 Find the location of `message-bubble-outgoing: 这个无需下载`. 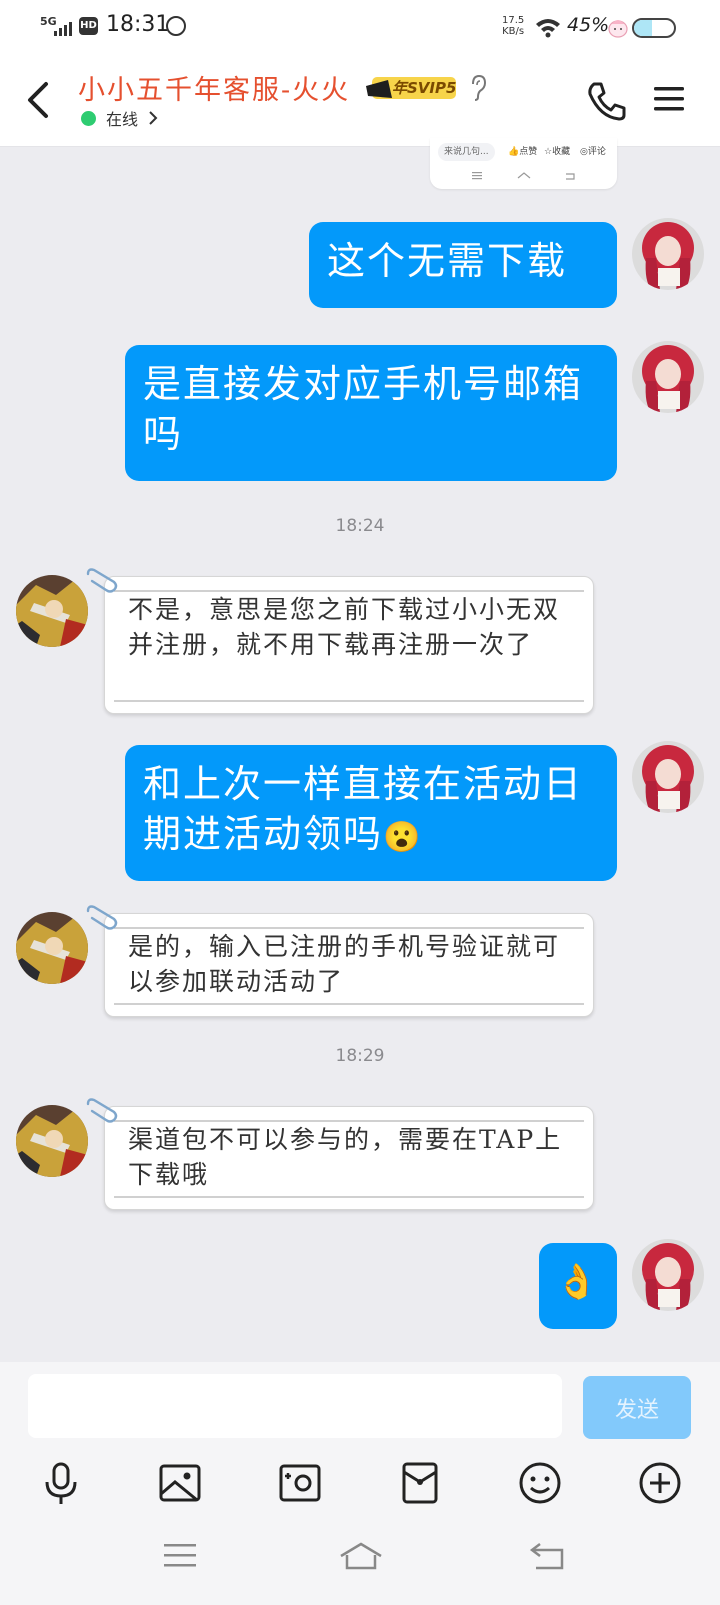

message-bubble-outgoing: 这个无需下载 is located at coordinates (463, 265).